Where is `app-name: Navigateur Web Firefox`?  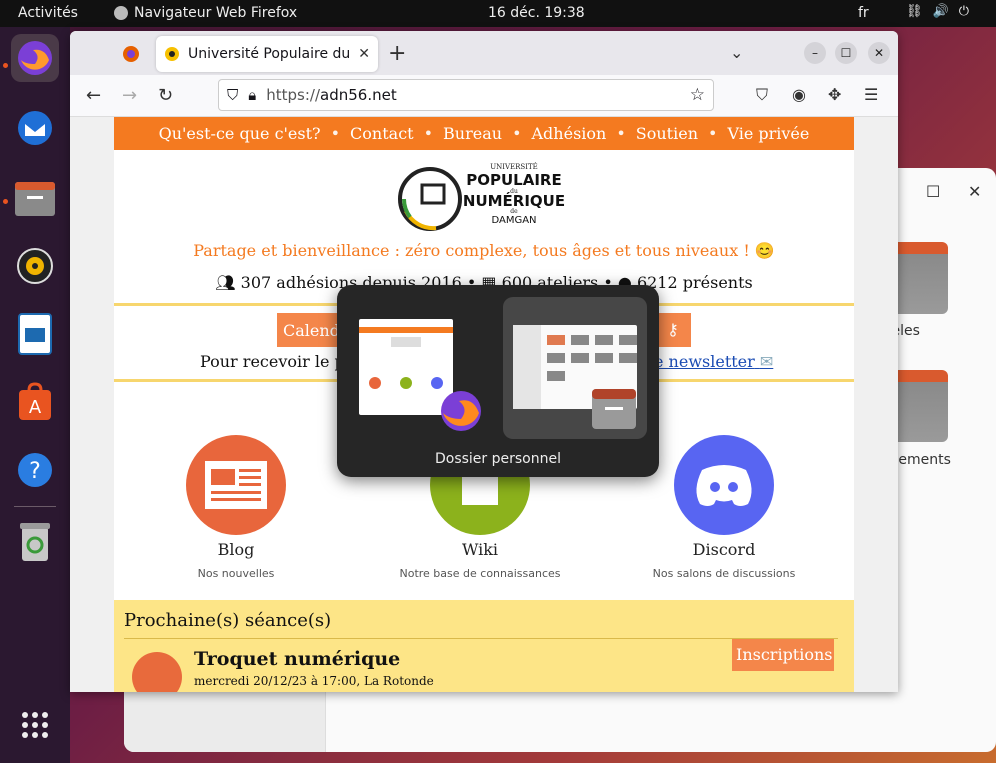
app-name: Navigateur Web Firefox is located at coordinates (216, 13).